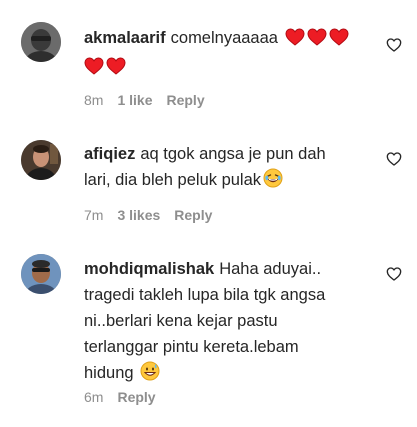  I want to click on comment-body-line: ni..berlari kena kejar pastu, so click(181, 321).